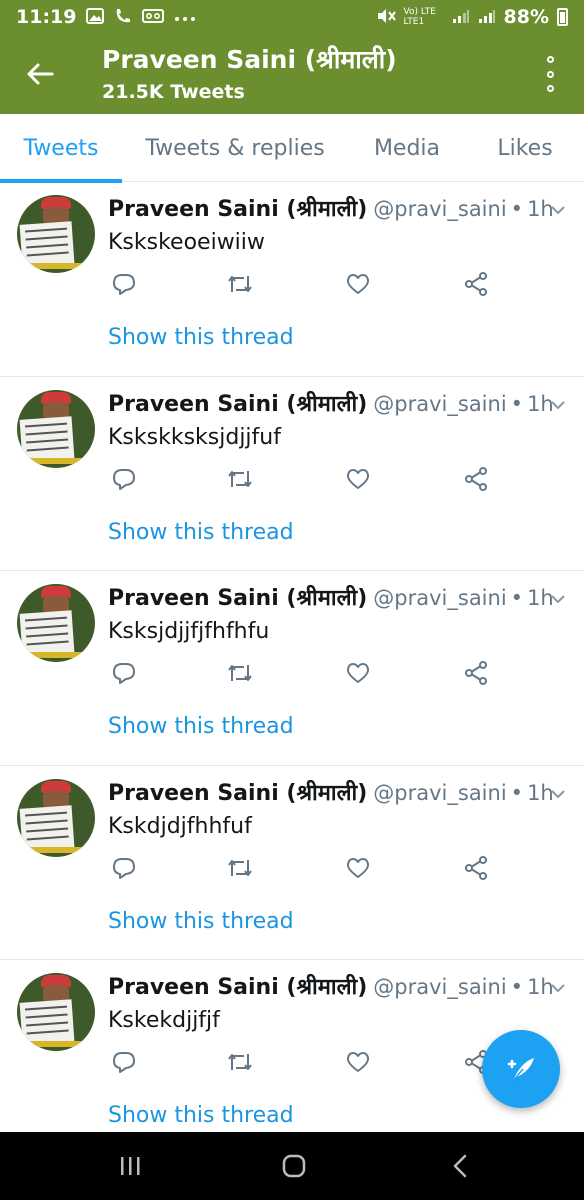 The image size is (584, 1200). Describe the element at coordinates (61, 148) in the screenshot. I see `tab-tweets: Tweets` at that location.